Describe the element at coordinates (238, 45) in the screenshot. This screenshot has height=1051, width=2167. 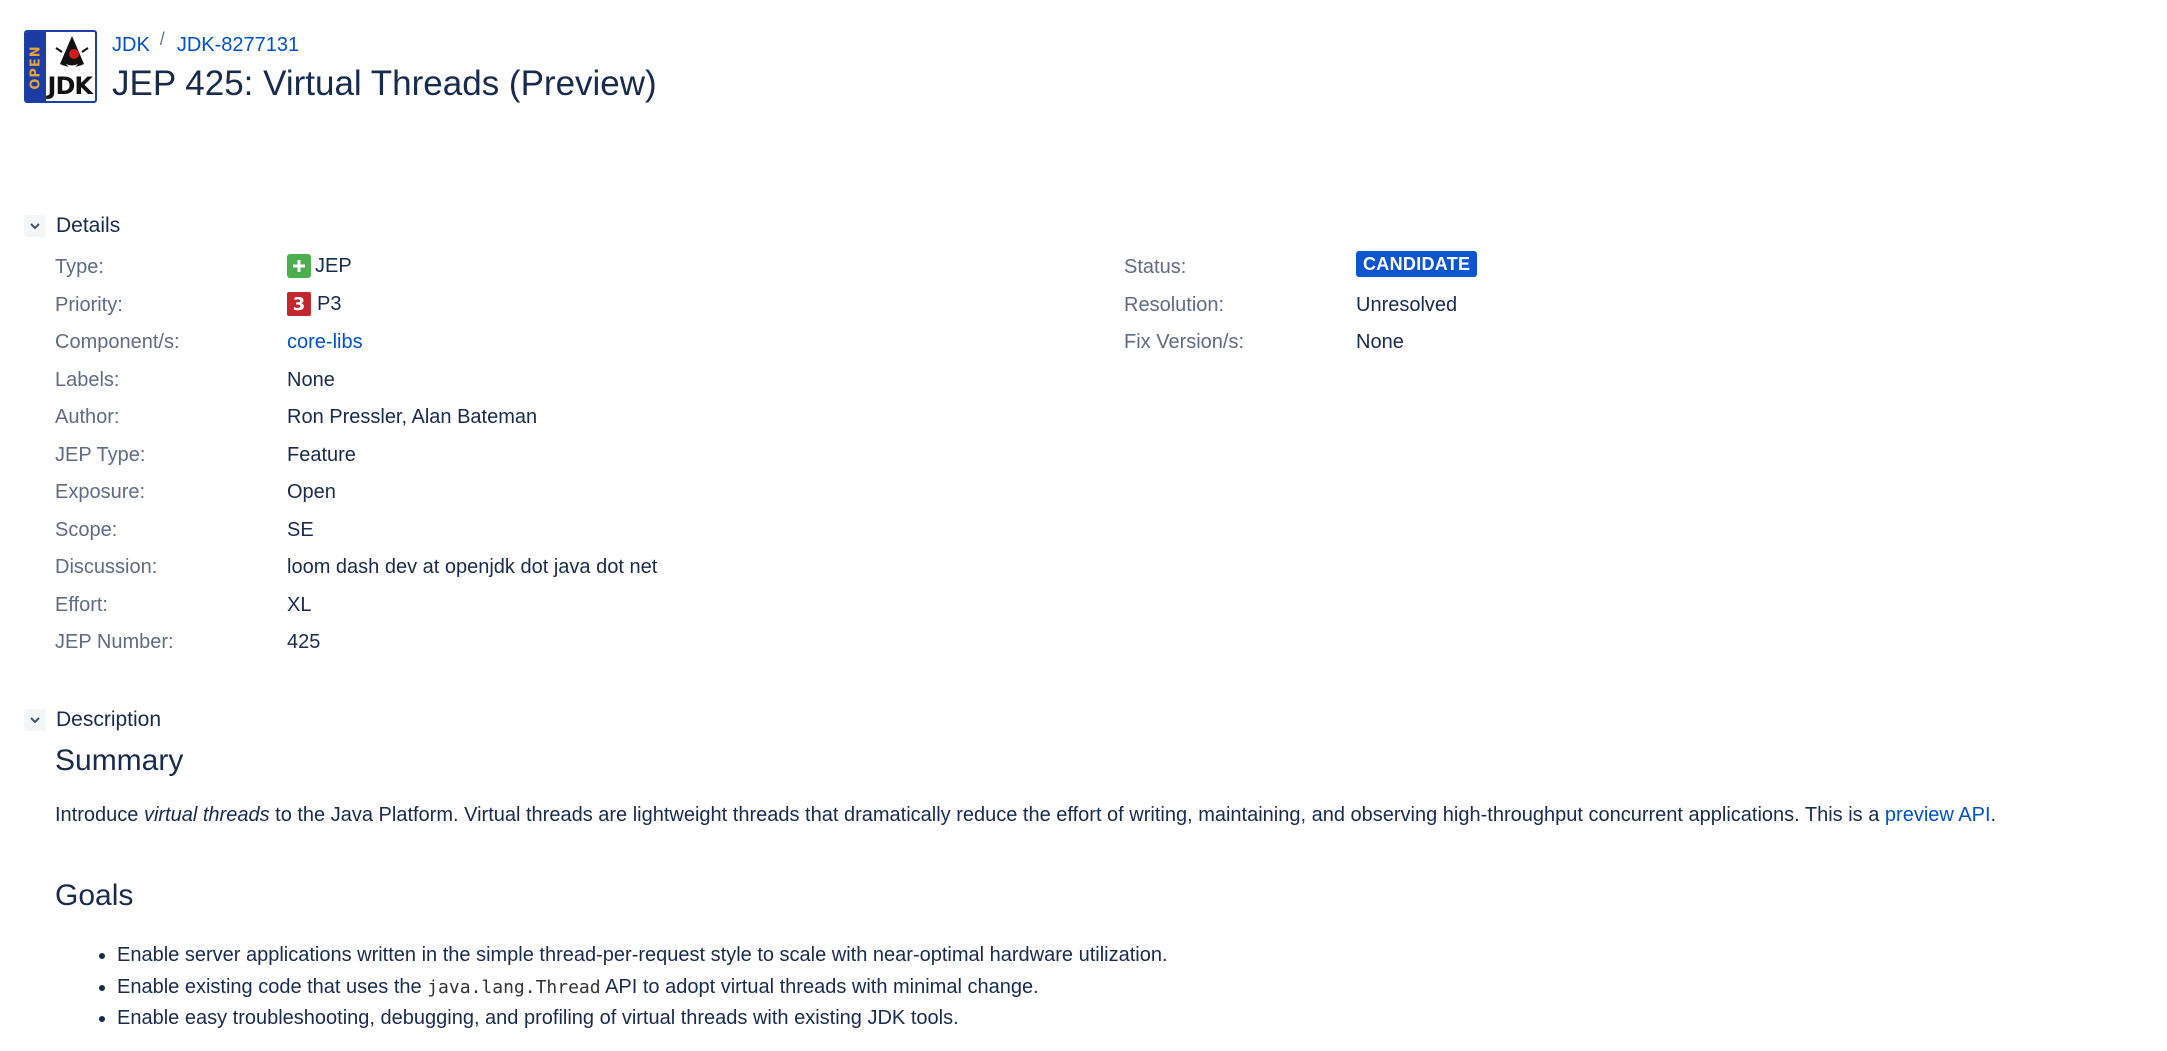
I see `breadcrumb-issue-link: JDK-8277131` at that location.